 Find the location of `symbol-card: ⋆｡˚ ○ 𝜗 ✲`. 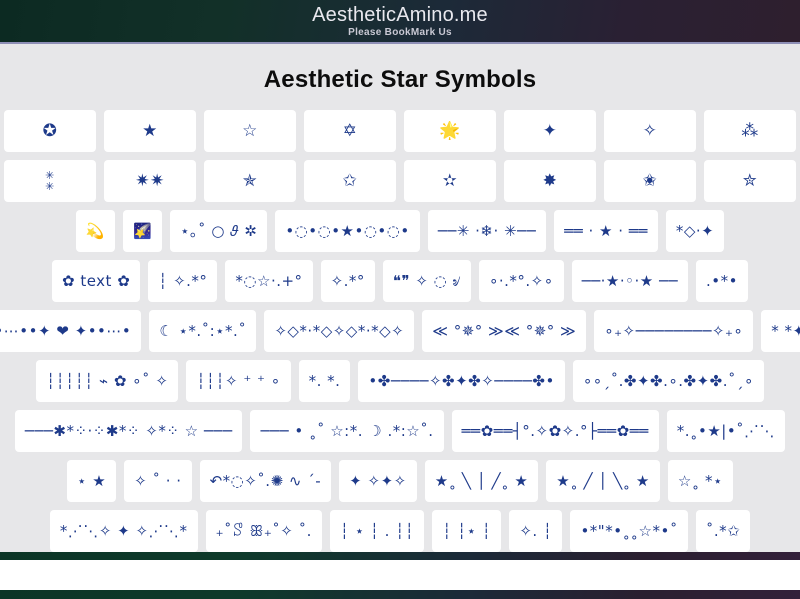

symbol-card: ⋆｡˚ ○ 𝜗 ✲ is located at coordinates (219, 231).